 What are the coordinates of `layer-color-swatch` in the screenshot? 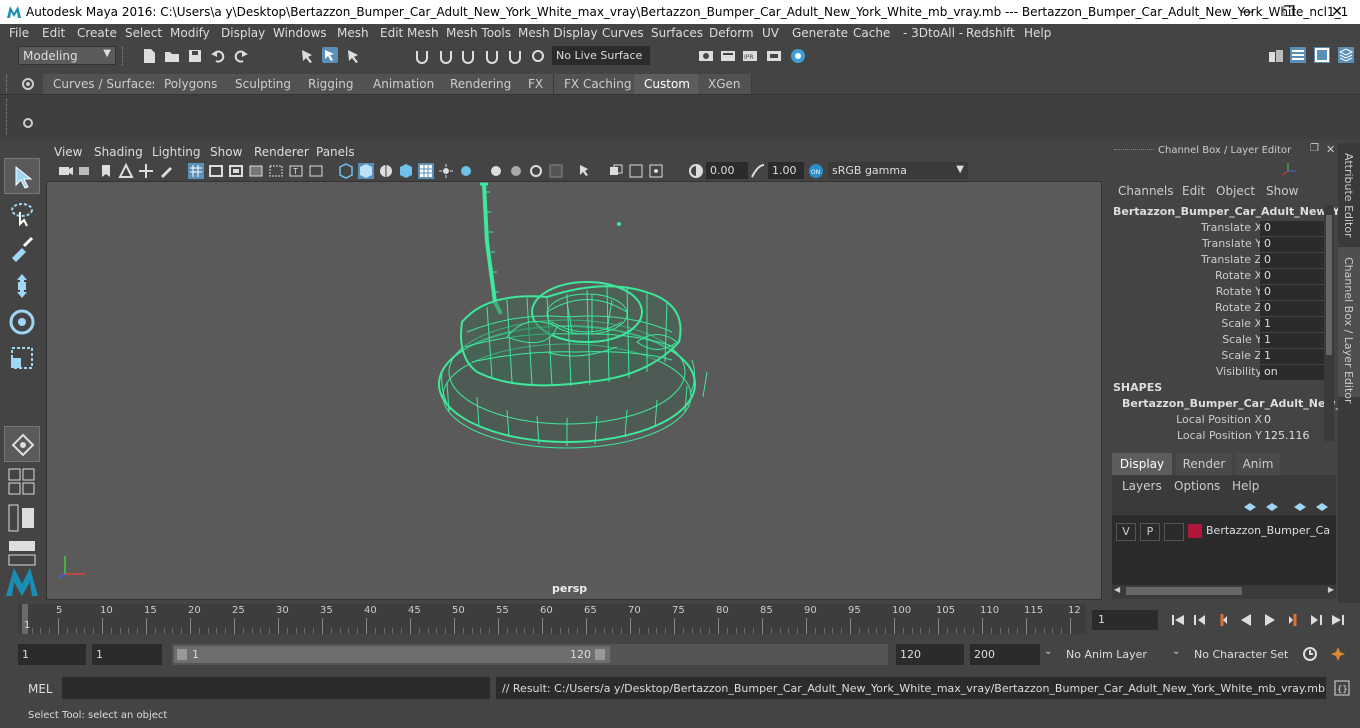 It's located at (1195, 531).